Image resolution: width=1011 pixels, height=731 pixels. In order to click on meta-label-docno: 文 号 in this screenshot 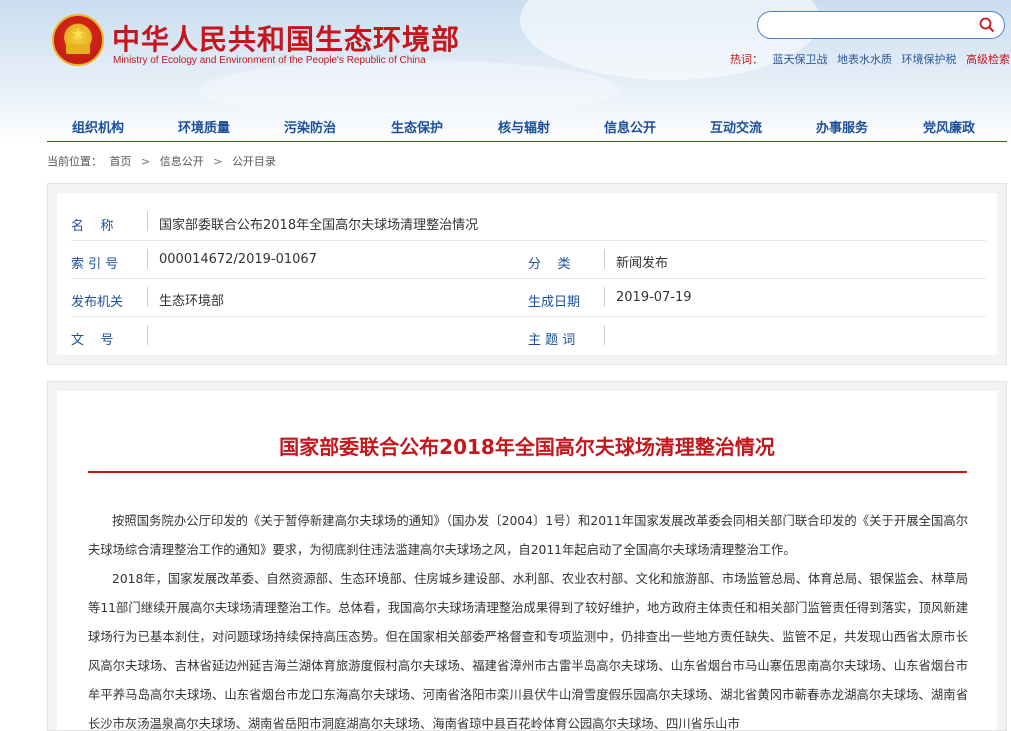, I will do `click(92, 340)`.